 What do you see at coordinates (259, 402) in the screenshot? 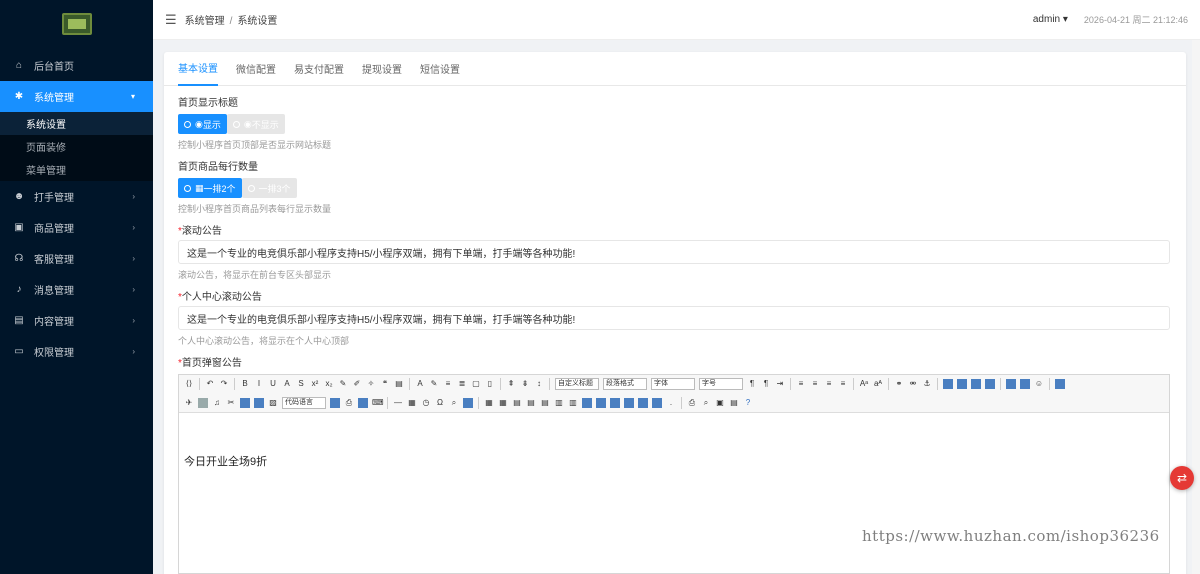
I see `template-icon` at bounding box center [259, 402].